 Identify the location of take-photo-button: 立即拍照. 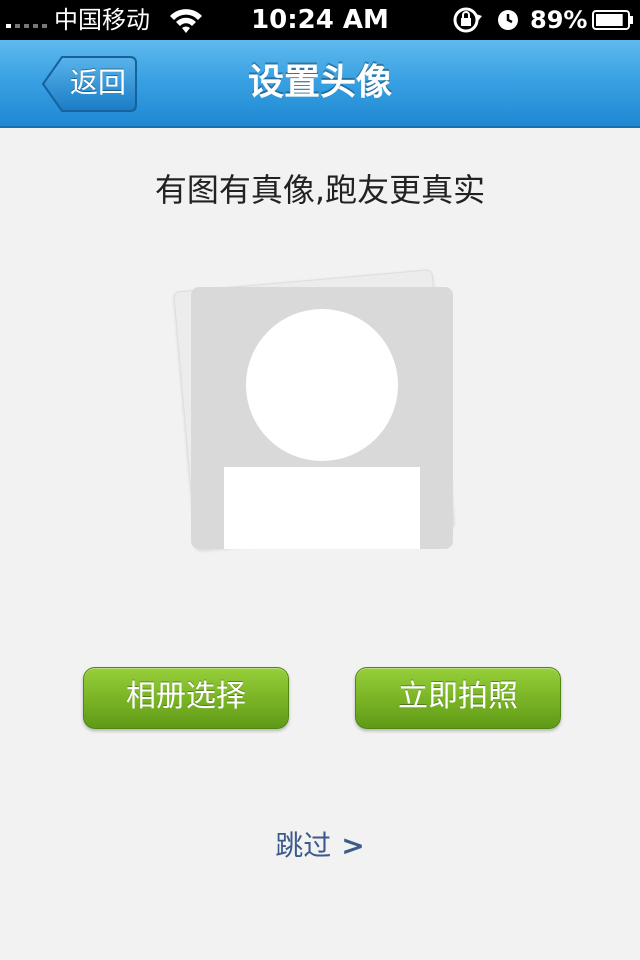
(458, 698).